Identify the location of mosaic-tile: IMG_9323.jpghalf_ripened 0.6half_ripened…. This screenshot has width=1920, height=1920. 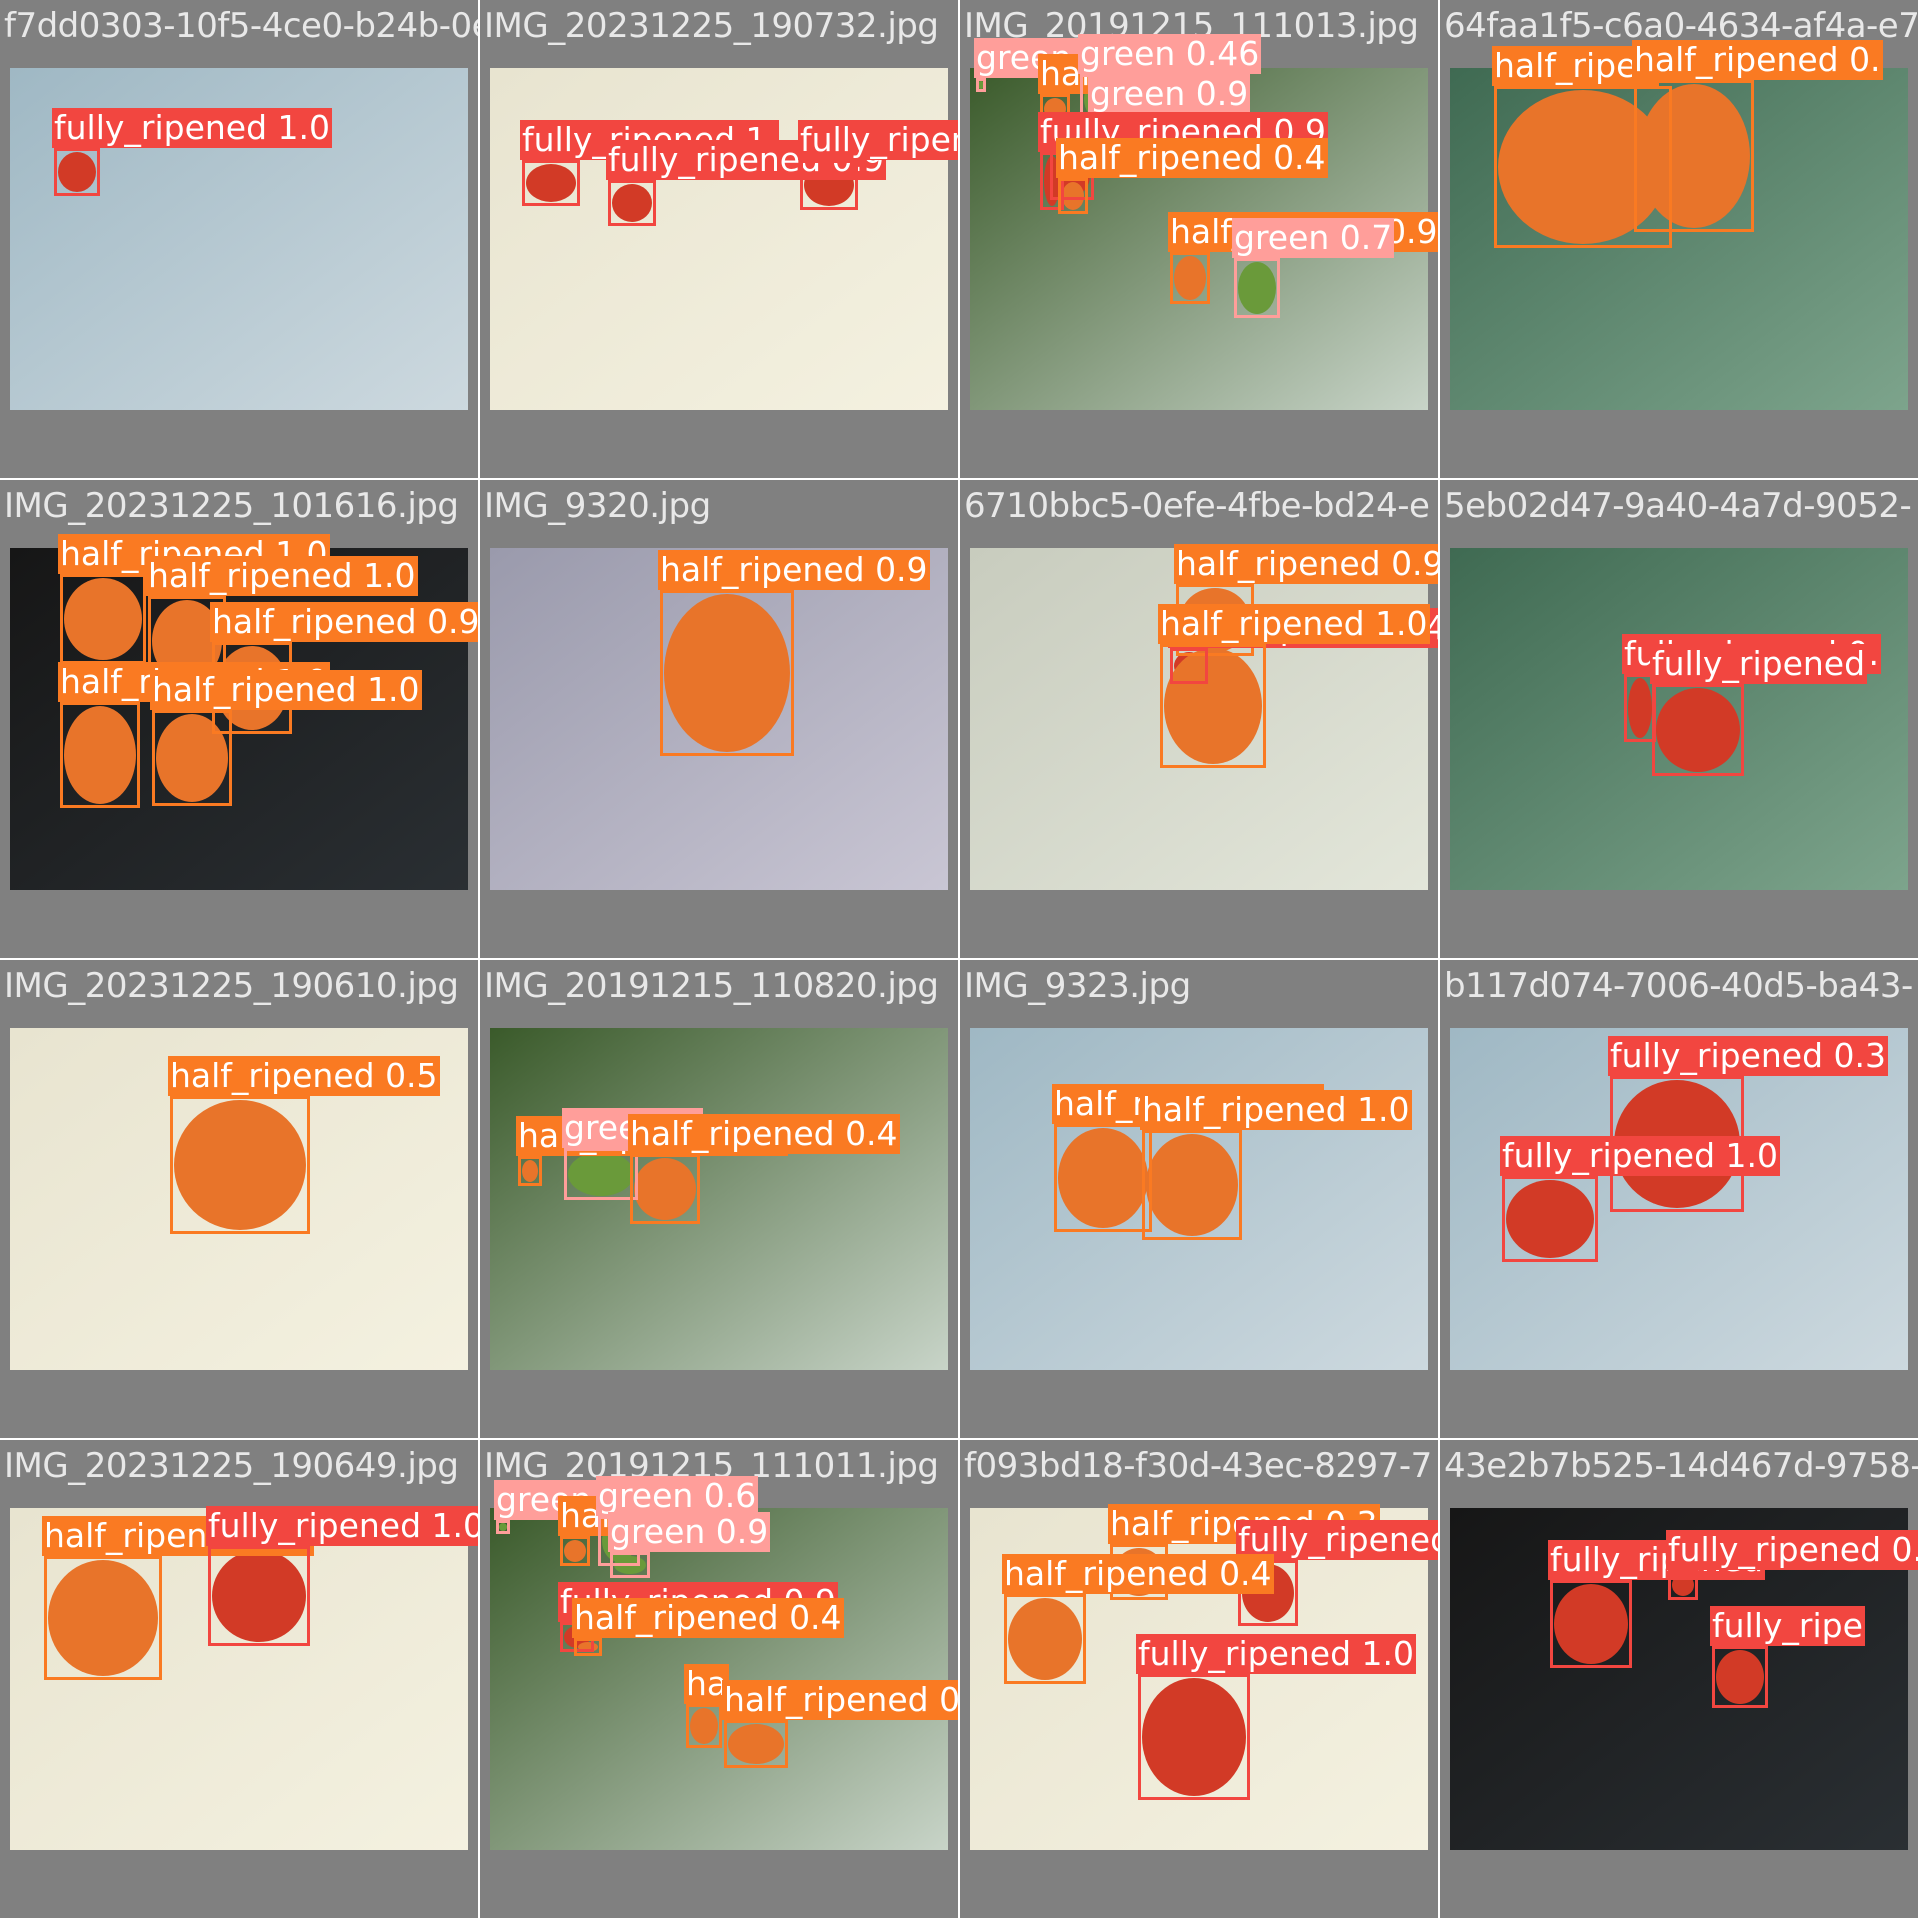
(1200, 1200).